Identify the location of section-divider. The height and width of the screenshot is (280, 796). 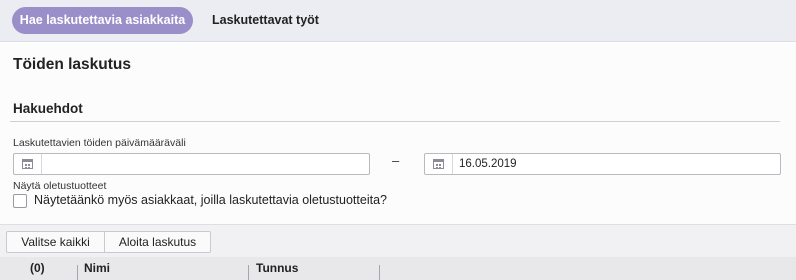
(395, 121).